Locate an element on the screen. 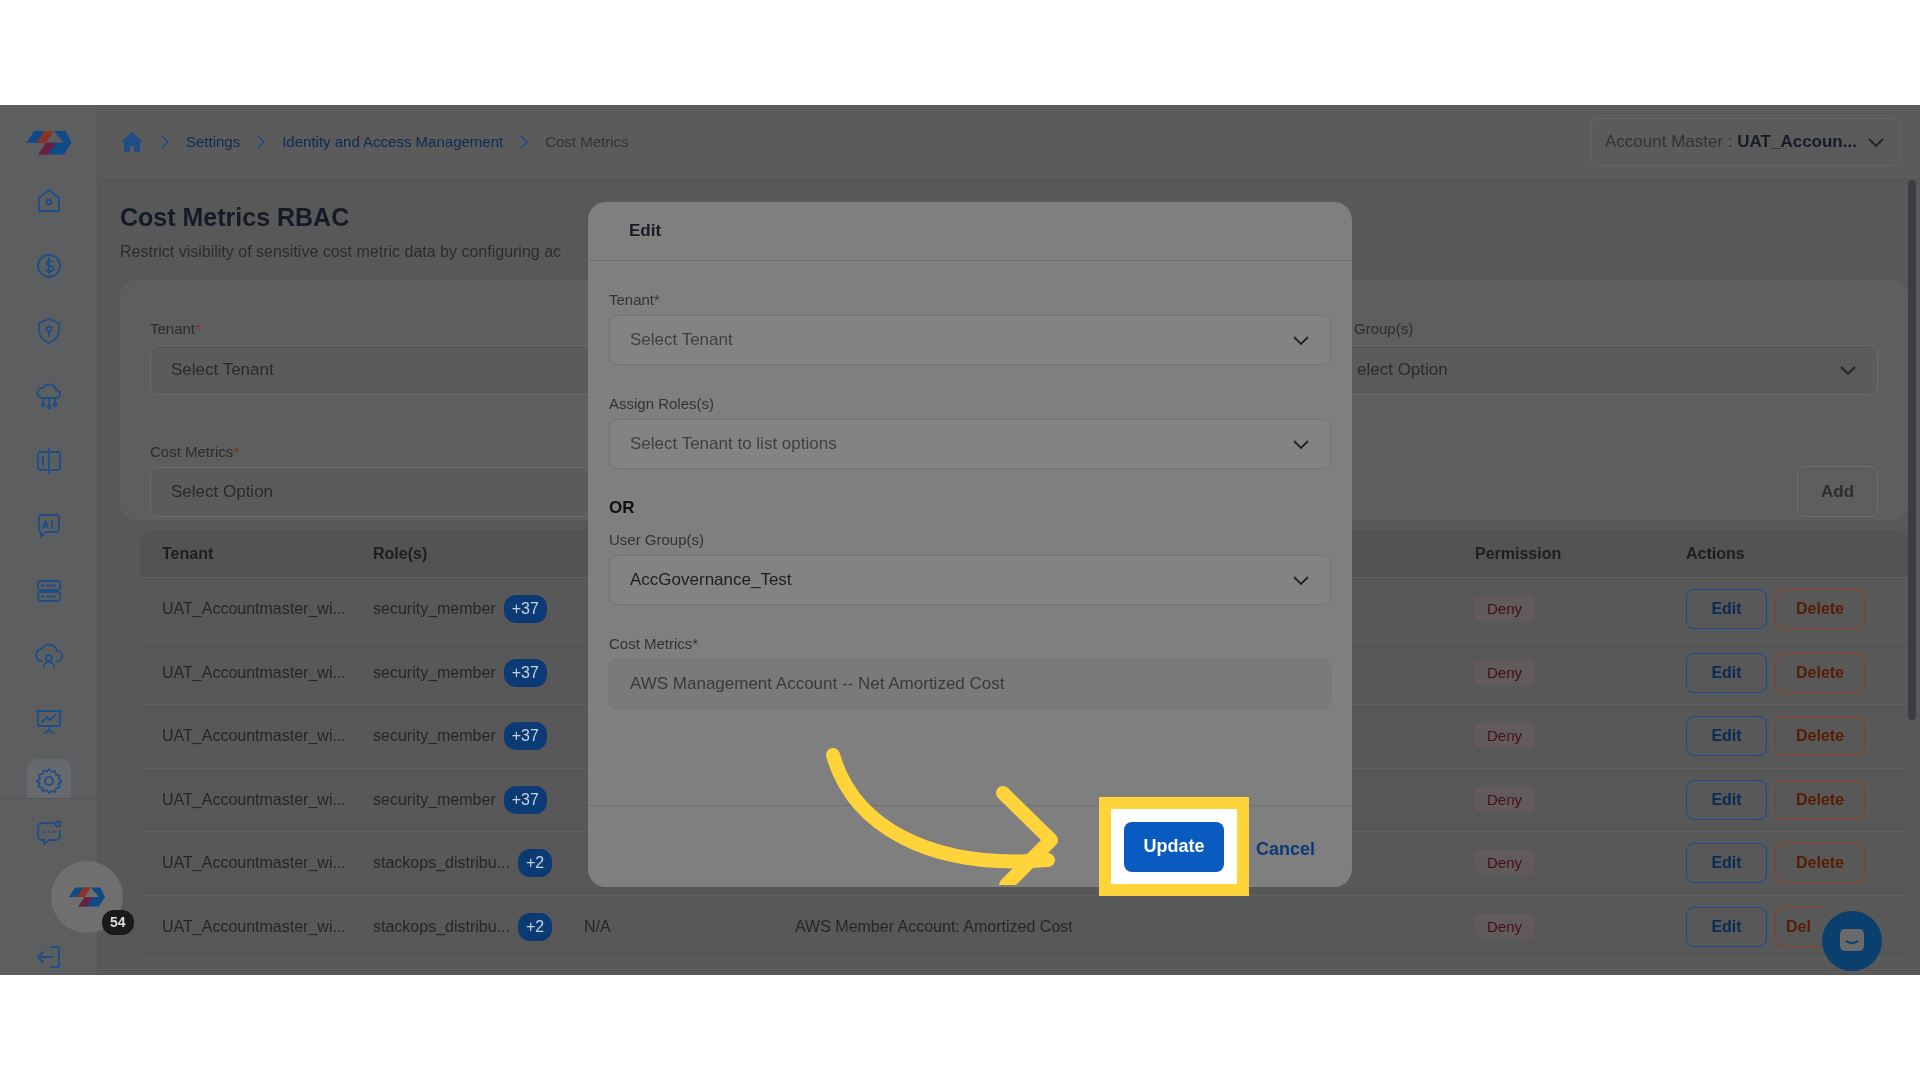 The image size is (1920, 1080). select-field: Select Tenant to list options is located at coordinates (970, 444).